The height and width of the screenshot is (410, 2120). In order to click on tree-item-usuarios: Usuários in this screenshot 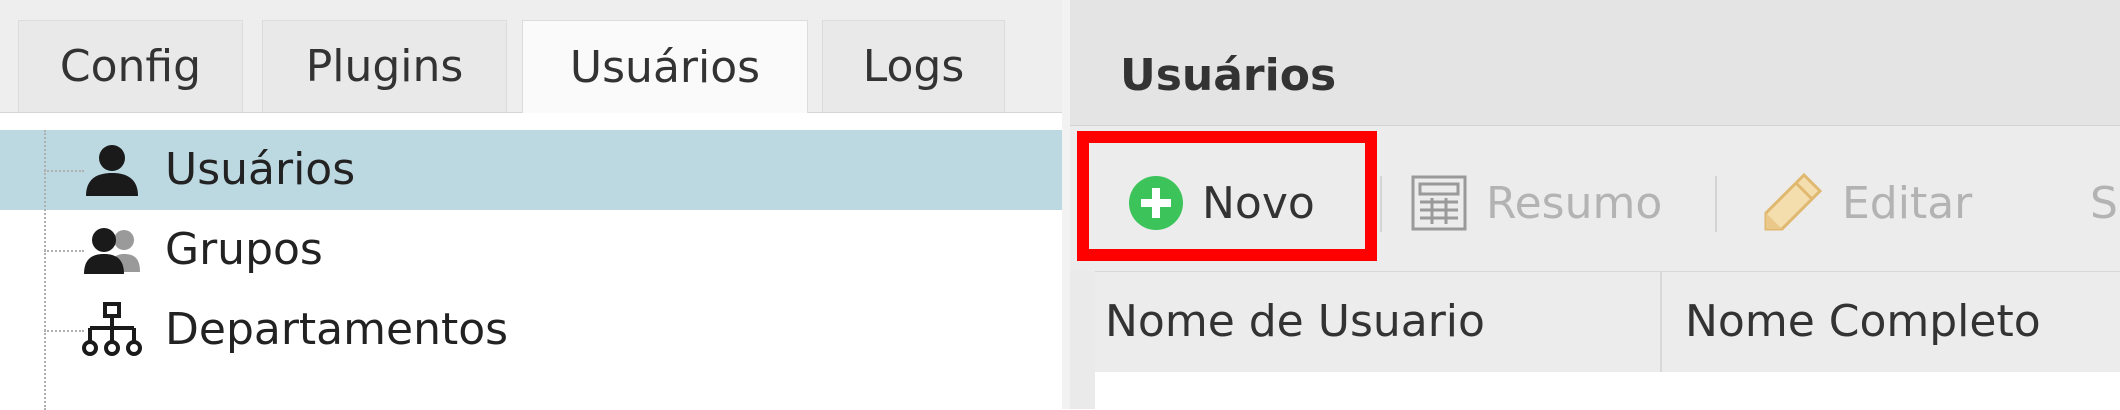, I will do `click(531, 170)`.